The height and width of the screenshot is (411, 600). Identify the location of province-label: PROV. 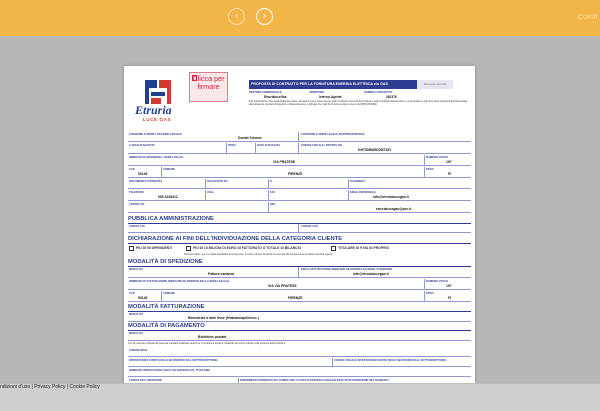
(430, 169).